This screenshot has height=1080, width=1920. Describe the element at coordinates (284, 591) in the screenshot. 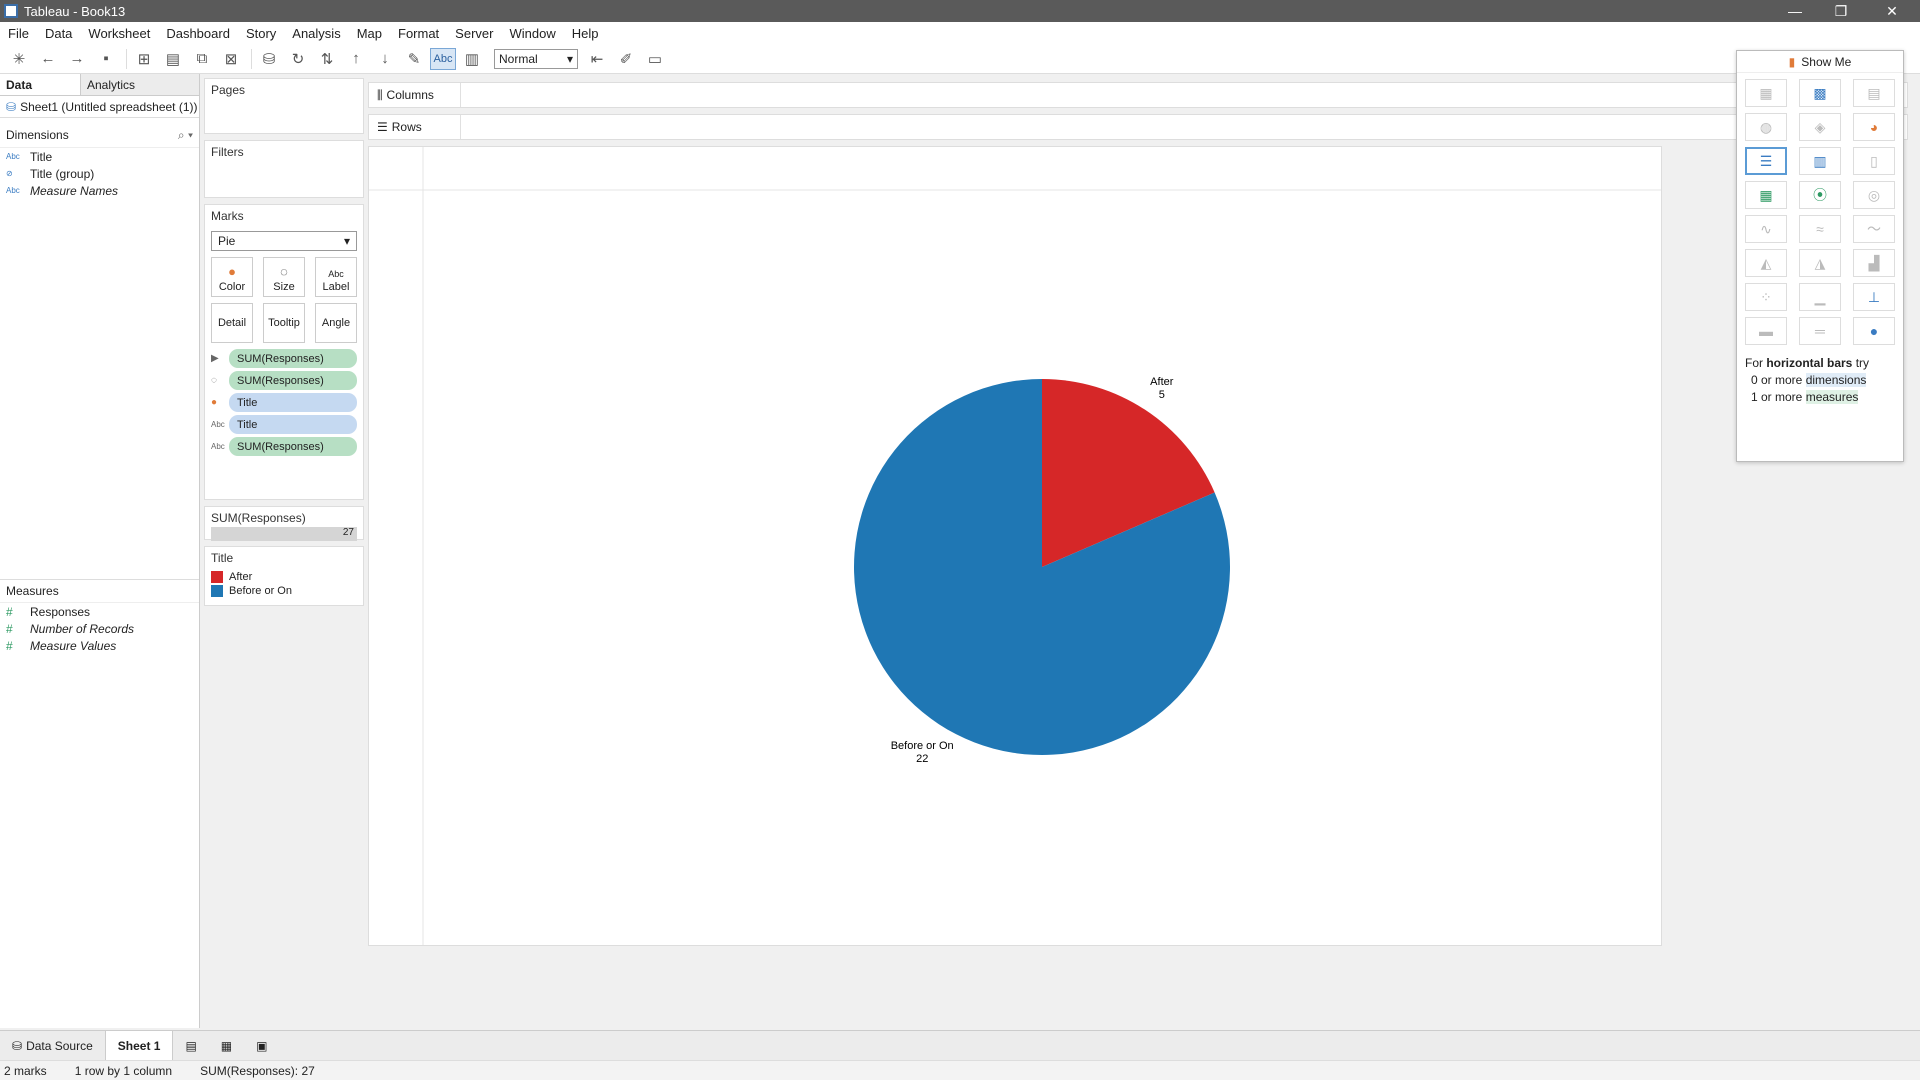

I see `legend-item: Before or On` at that location.